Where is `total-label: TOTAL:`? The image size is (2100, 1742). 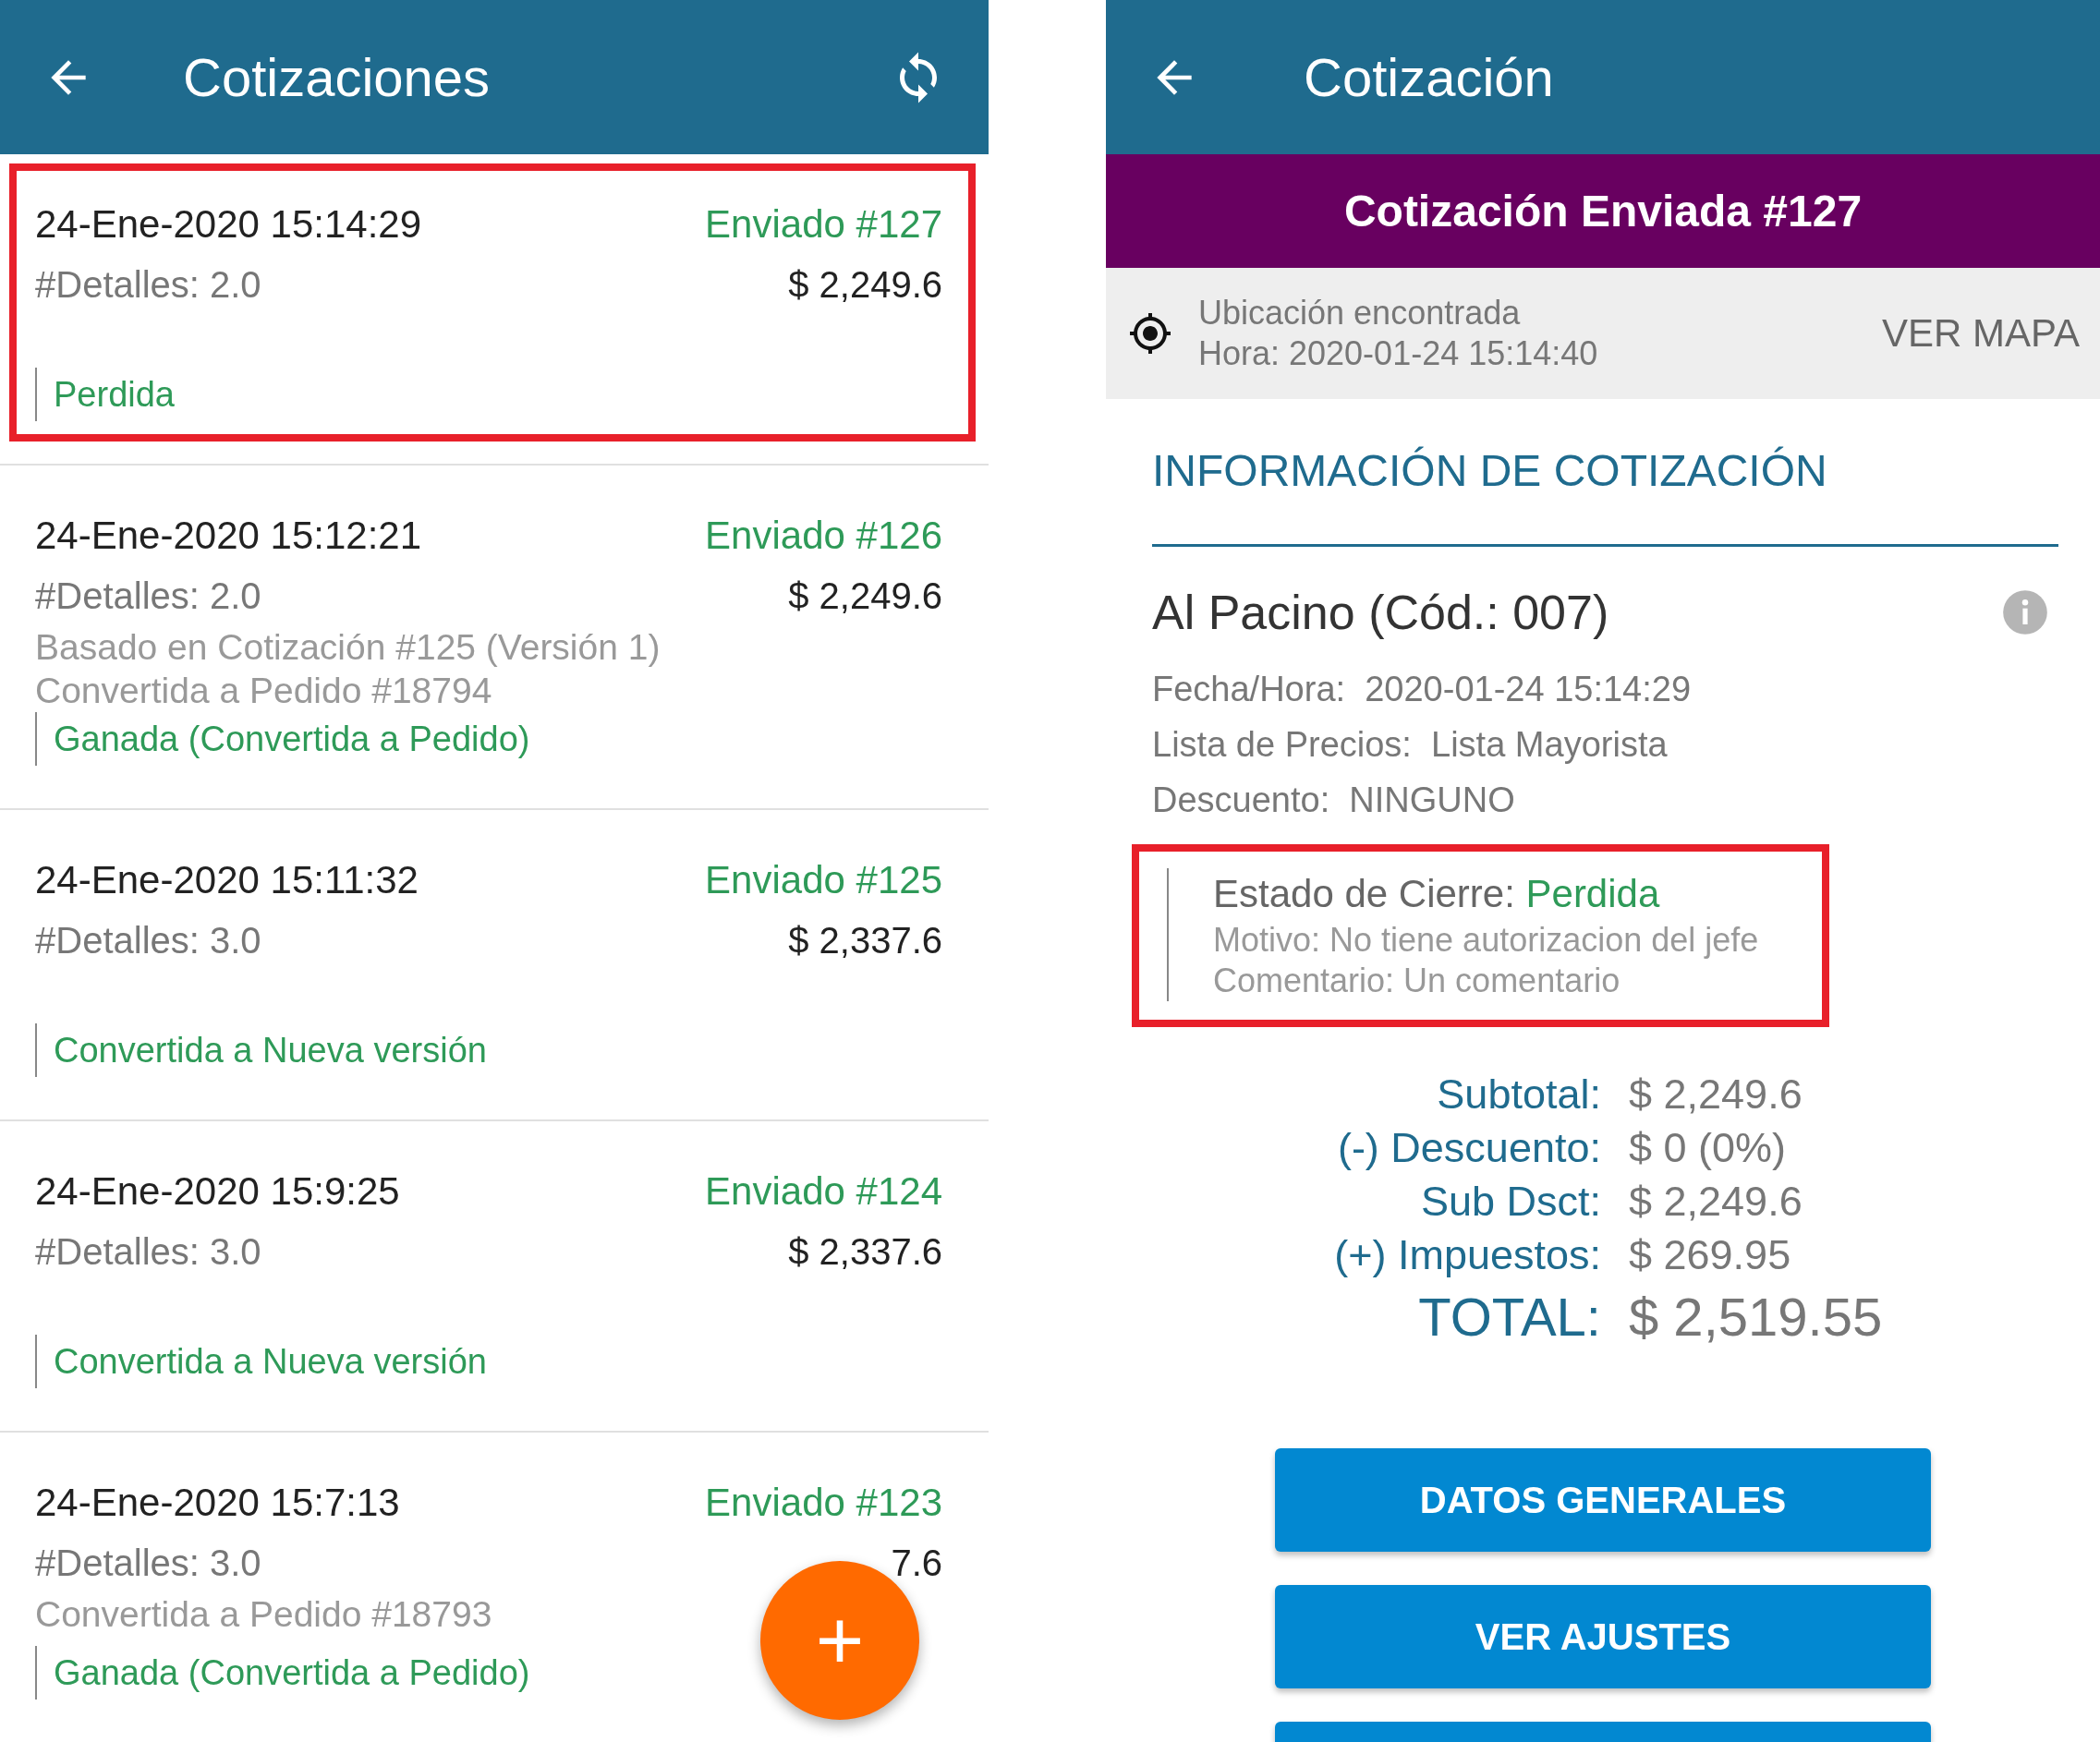 total-label: TOTAL: is located at coordinates (1509, 1317).